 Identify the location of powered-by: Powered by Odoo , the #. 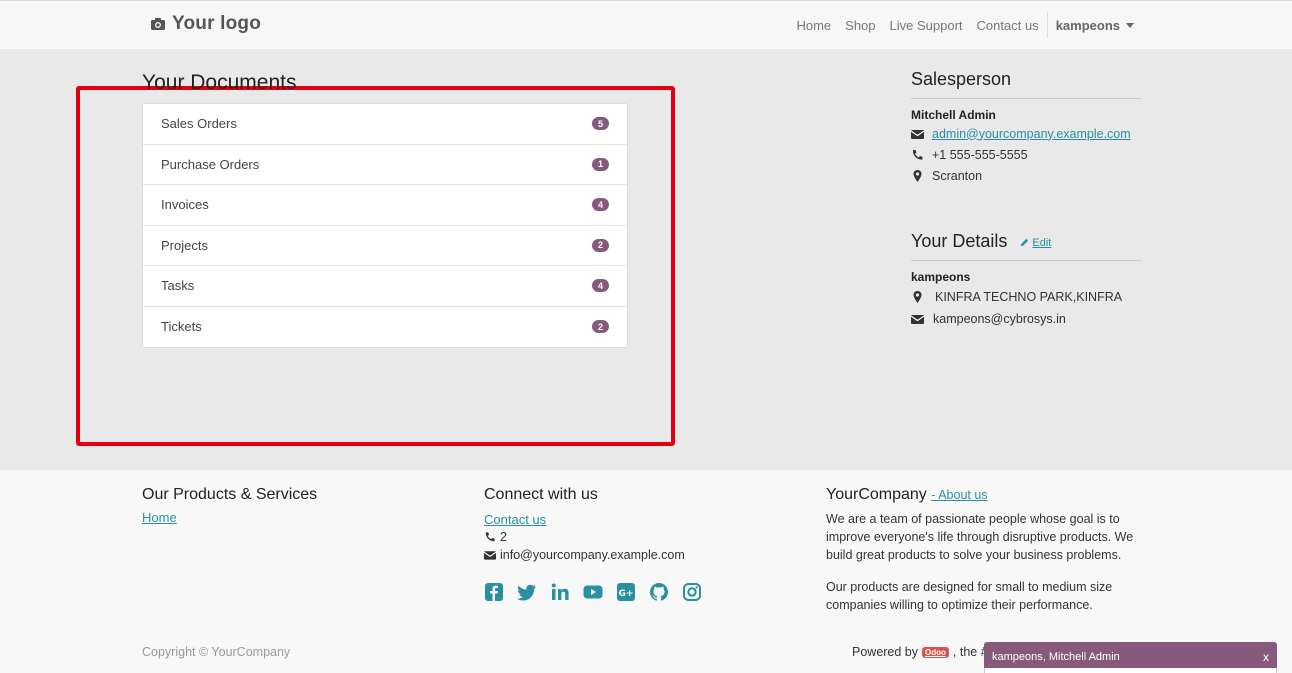
(920, 652).